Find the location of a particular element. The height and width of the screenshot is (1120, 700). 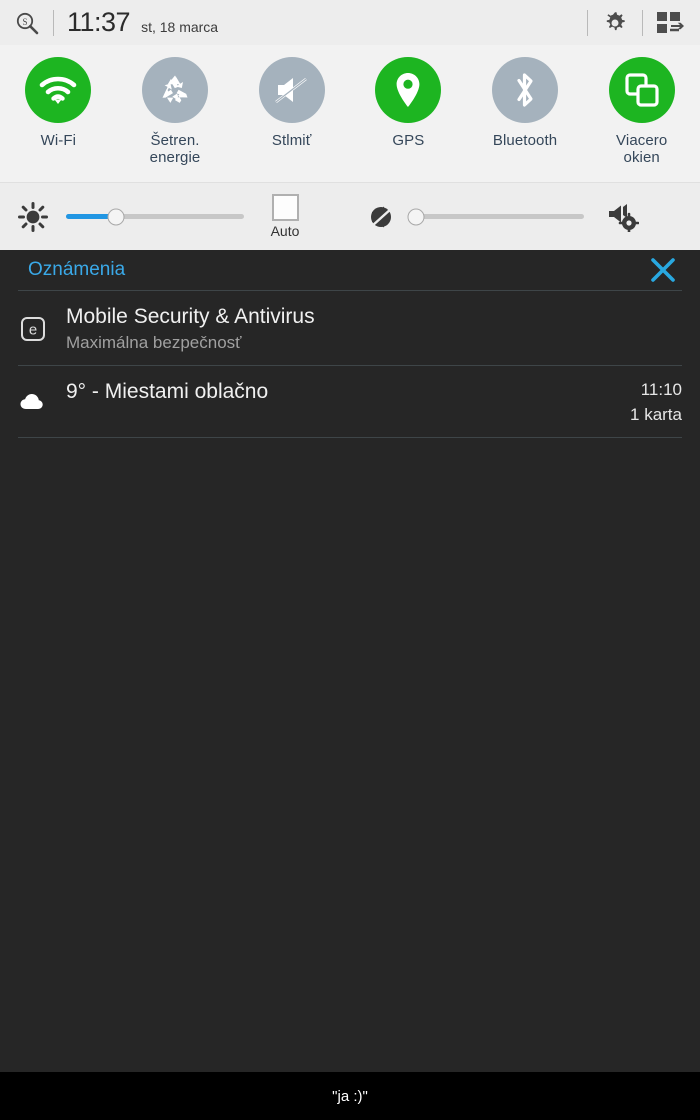

toggle-wifi-label: Wi-Fi is located at coordinates (58, 140).